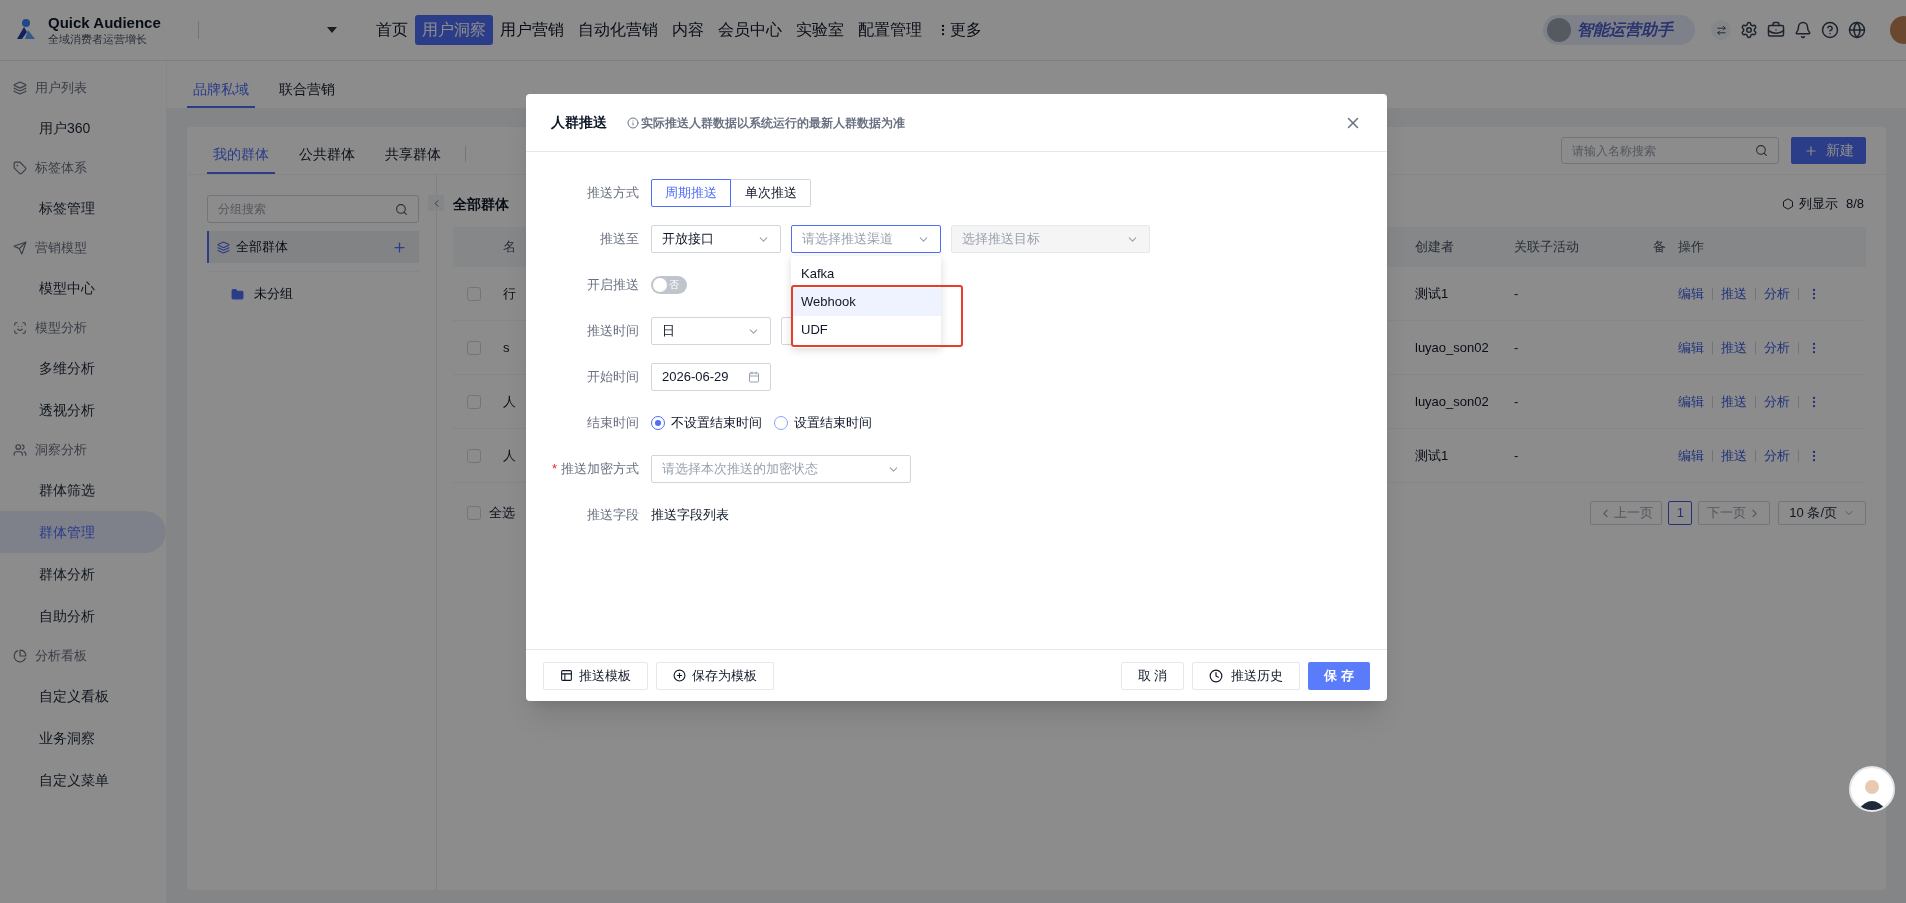 The height and width of the screenshot is (903, 1906). I want to click on footer-button: 保存为模板, so click(715, 675).